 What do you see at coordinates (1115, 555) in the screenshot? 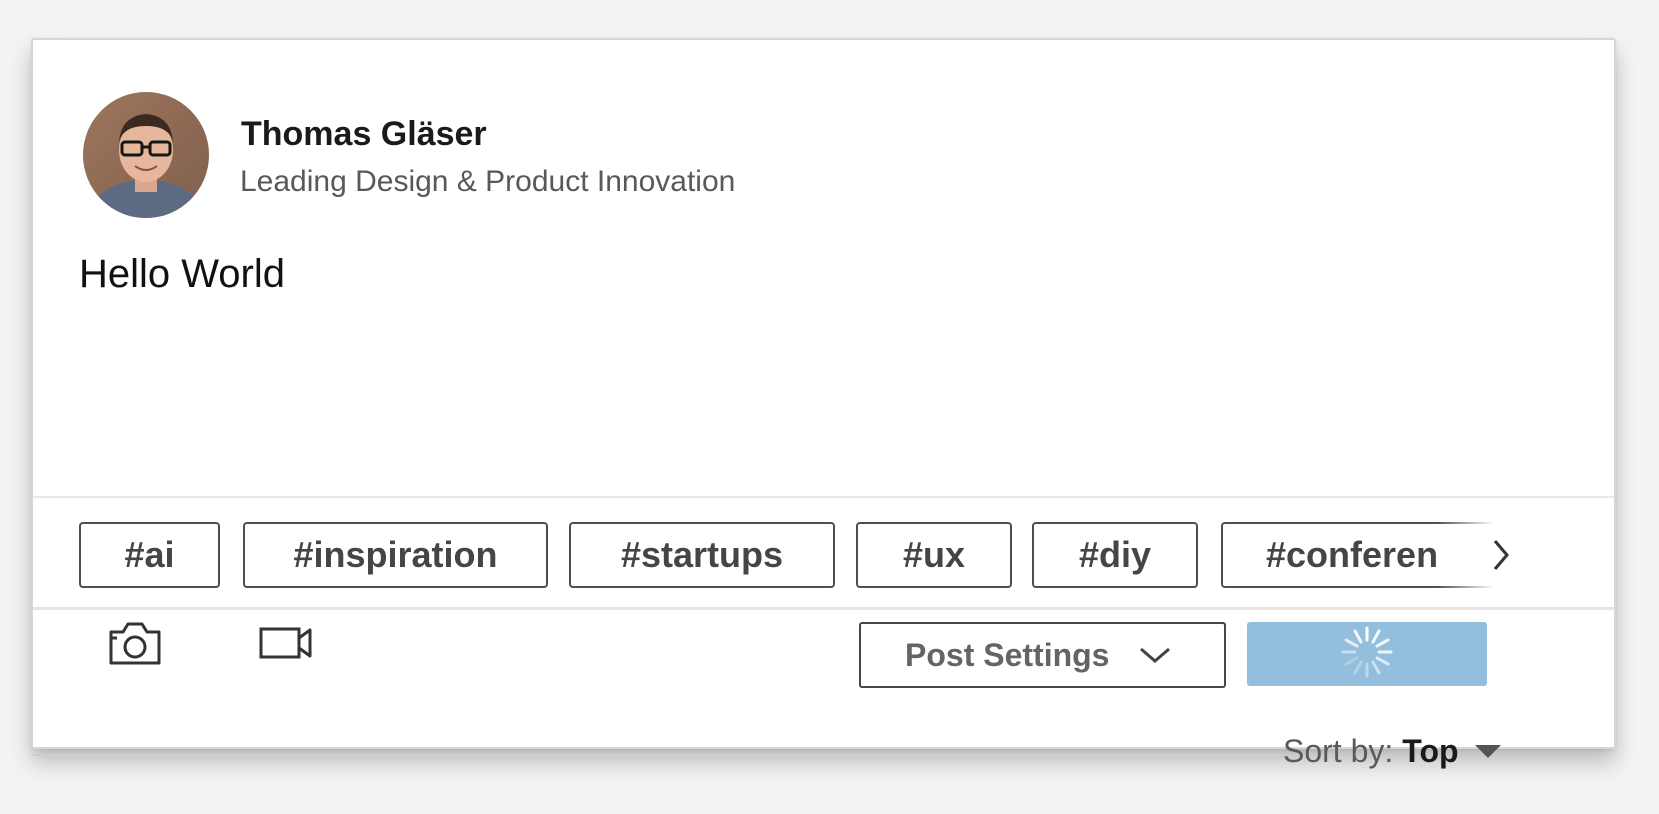
I see `hashtag-chip-diy: #diy` at bounding box center [1115, 555].